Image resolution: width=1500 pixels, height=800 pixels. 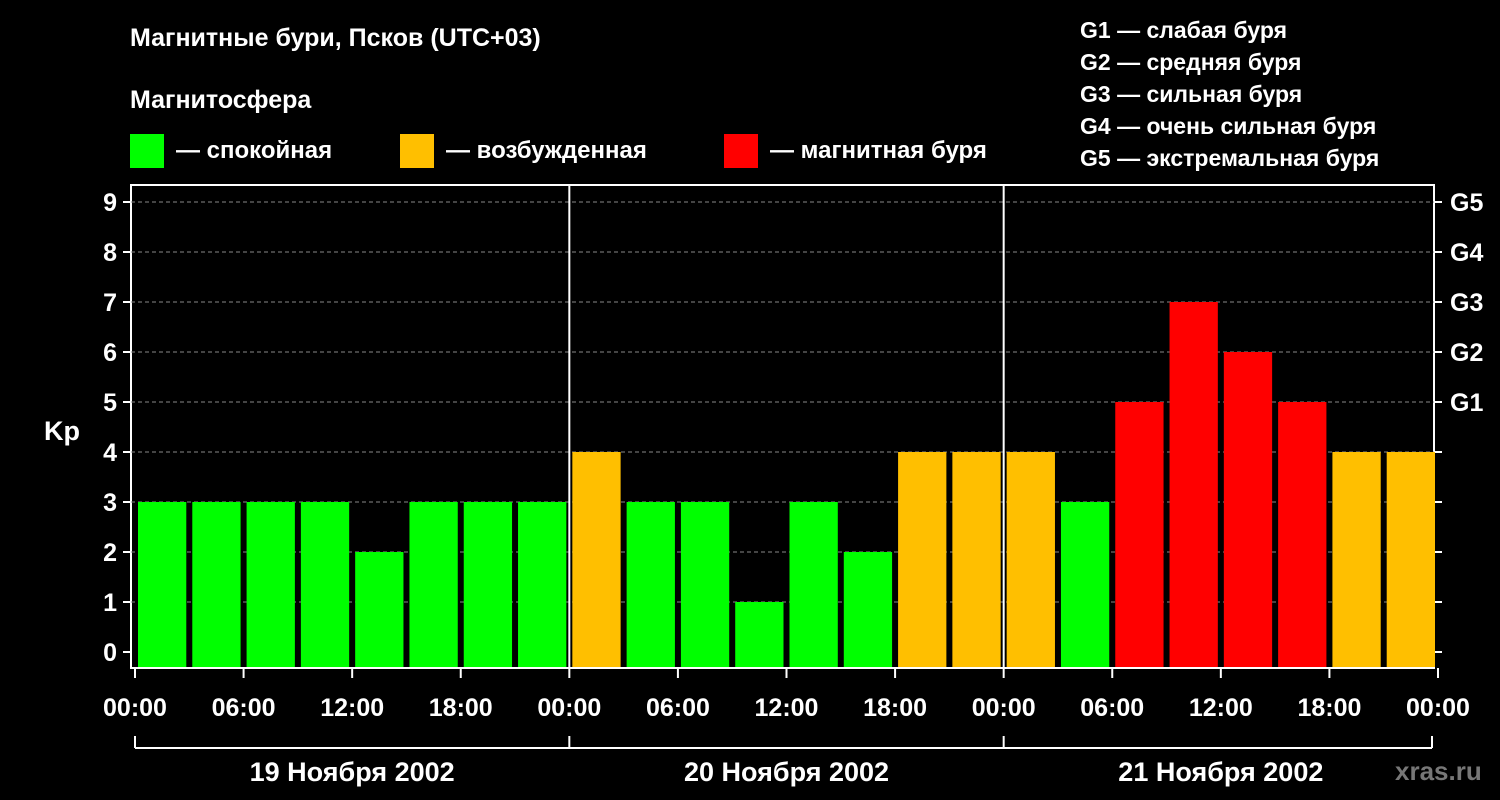 I want to click on y-tick-label: 1, so click(x=110, y=603).